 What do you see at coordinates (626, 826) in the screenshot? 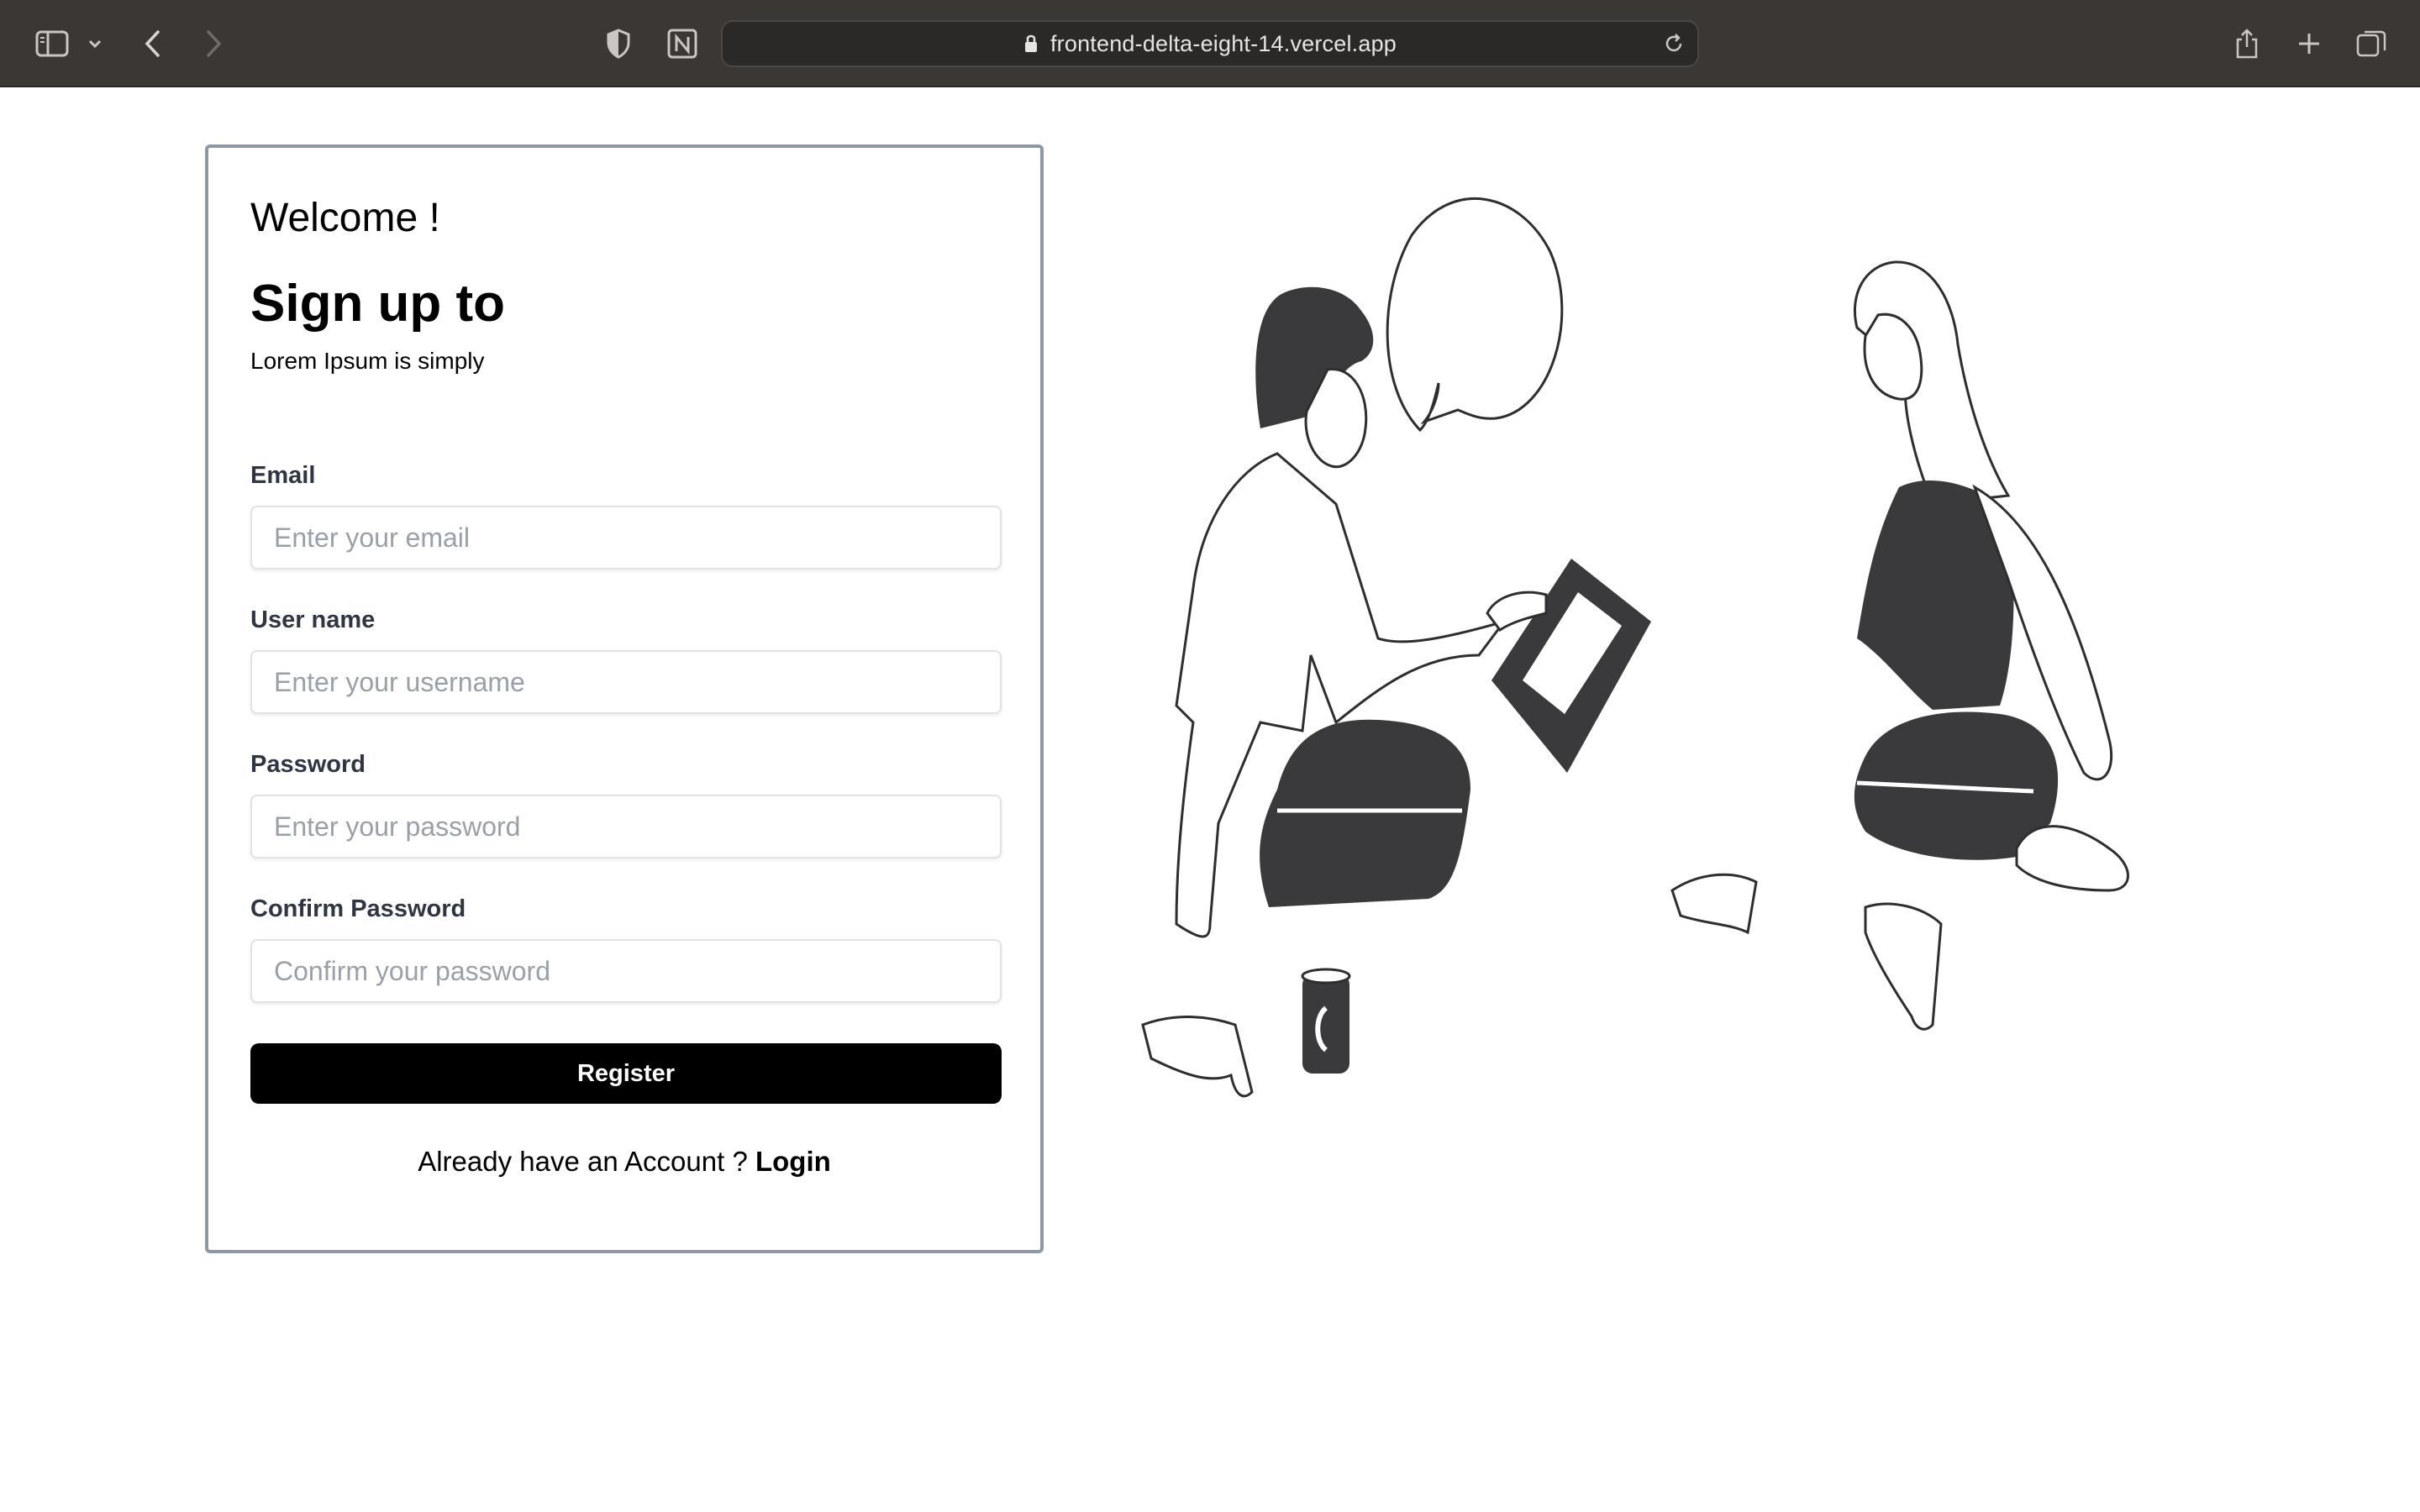
I see `password-field` at bounding box center [626, 826].